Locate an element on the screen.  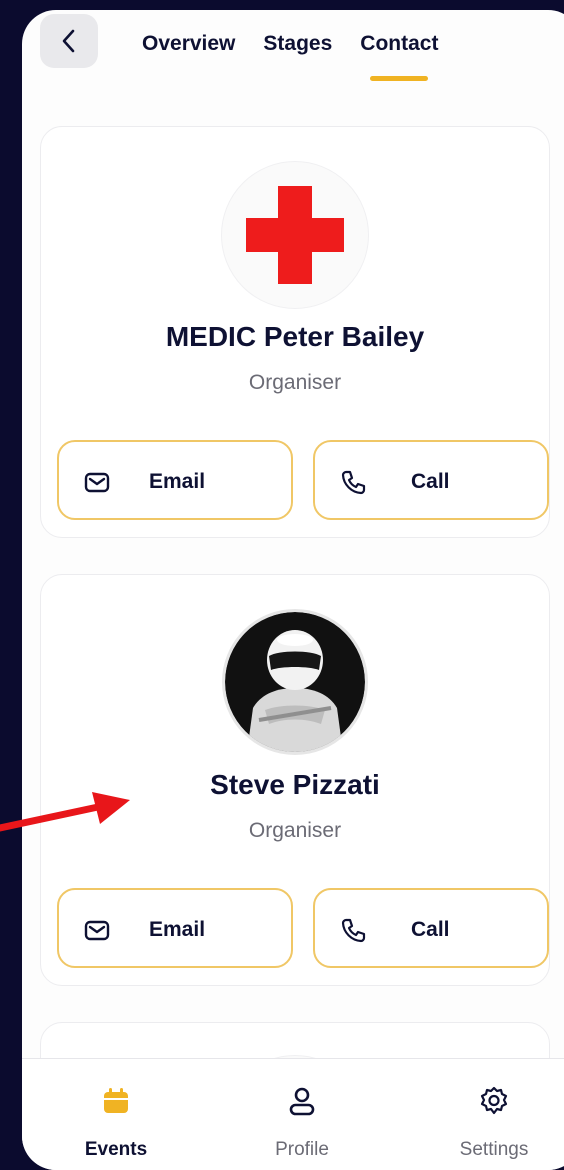
nav-settings-label: Settings is located at coordinates (494, 1149).